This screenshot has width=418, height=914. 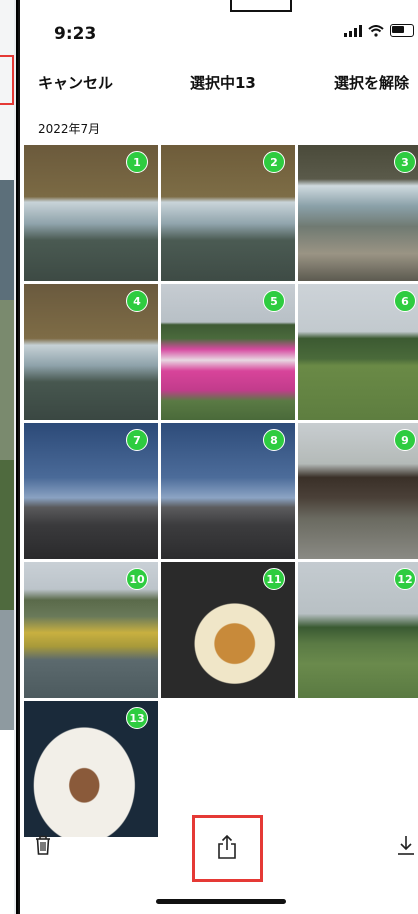 I want to click on home-indicator, so click(x=221, y=901).